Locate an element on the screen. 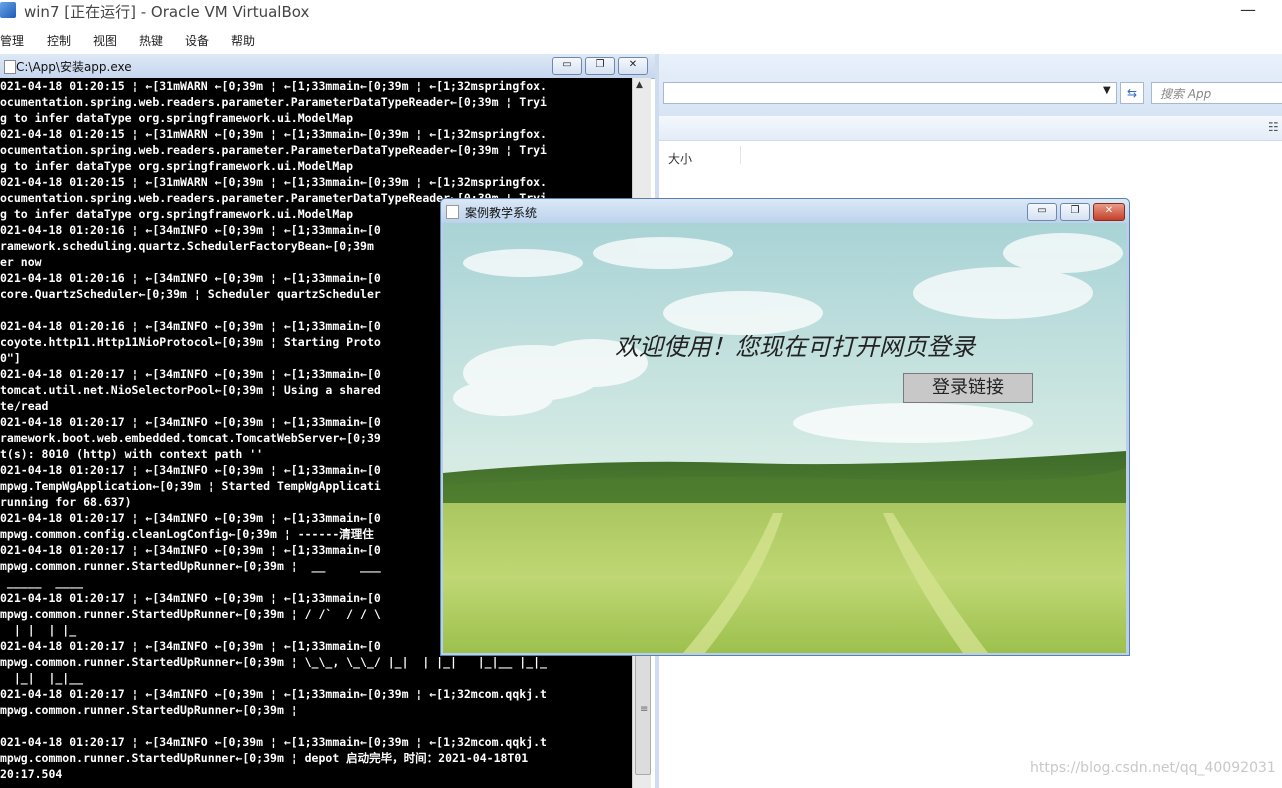 The width and height of the screenshot is (1282, 788). column-header-size: 大小 is located at coordinates (680, 158).